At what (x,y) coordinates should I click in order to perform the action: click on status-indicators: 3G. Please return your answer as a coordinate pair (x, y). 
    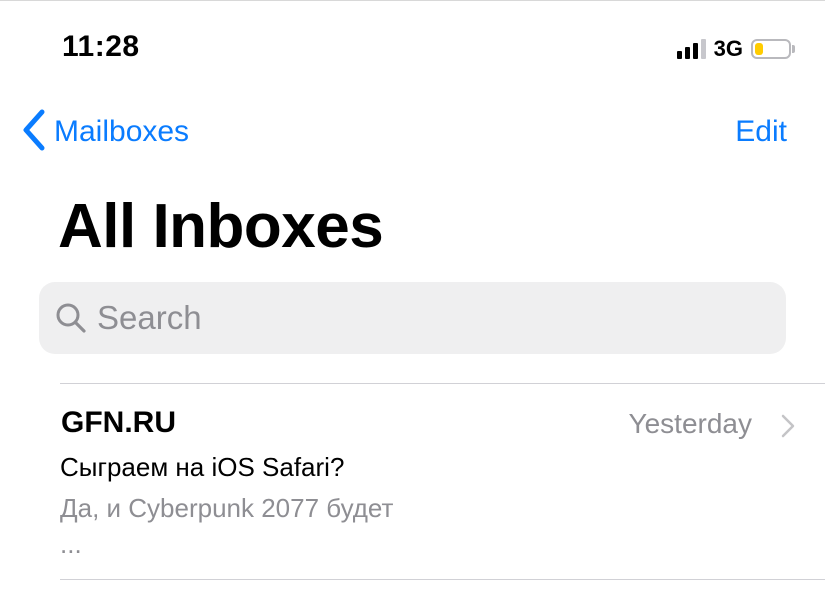
    Looking at the image, I should click on (735, 49).